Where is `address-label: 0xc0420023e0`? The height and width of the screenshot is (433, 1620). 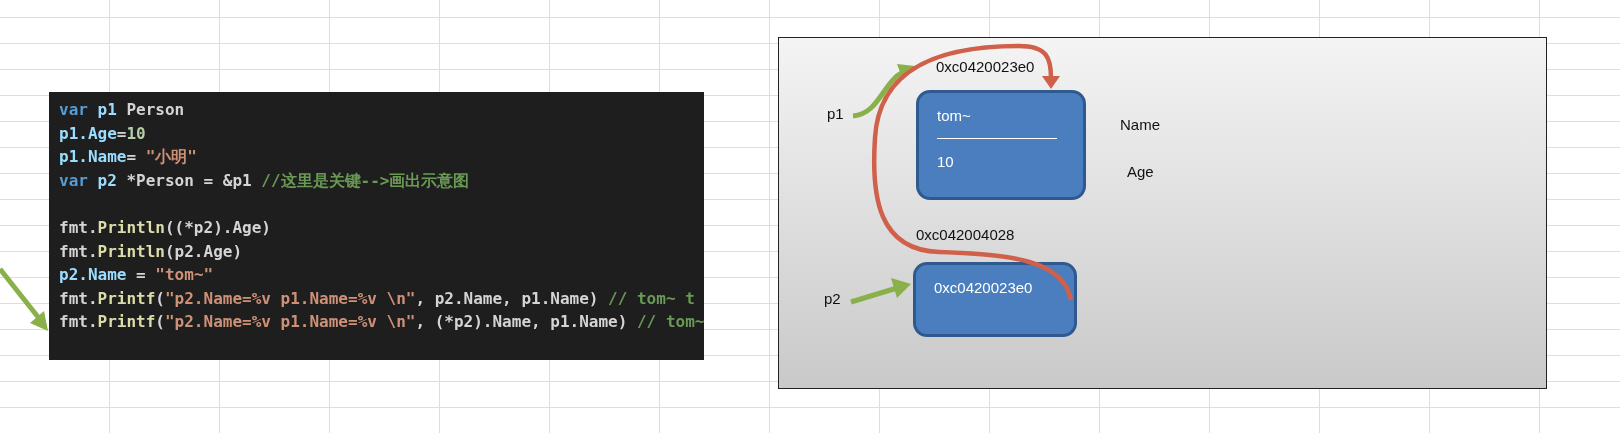
address-label: 0xc0420023e0 is located at coordinates (985, 66).